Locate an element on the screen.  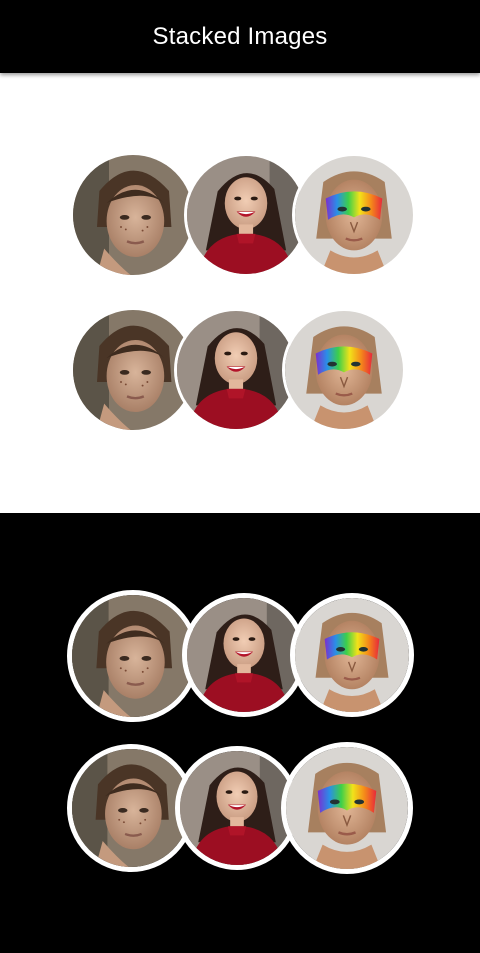
page-title: Stacked Images is located at coordinates (240, 36).